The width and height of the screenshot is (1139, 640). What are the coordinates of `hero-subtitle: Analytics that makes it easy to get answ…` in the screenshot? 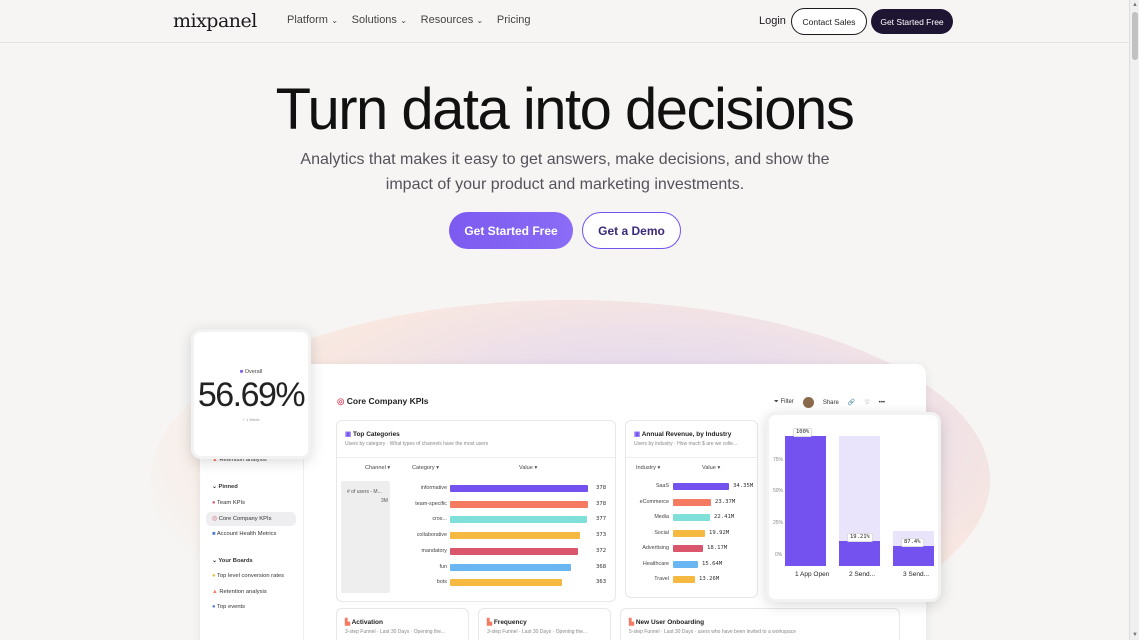 It's located at (565, 172).